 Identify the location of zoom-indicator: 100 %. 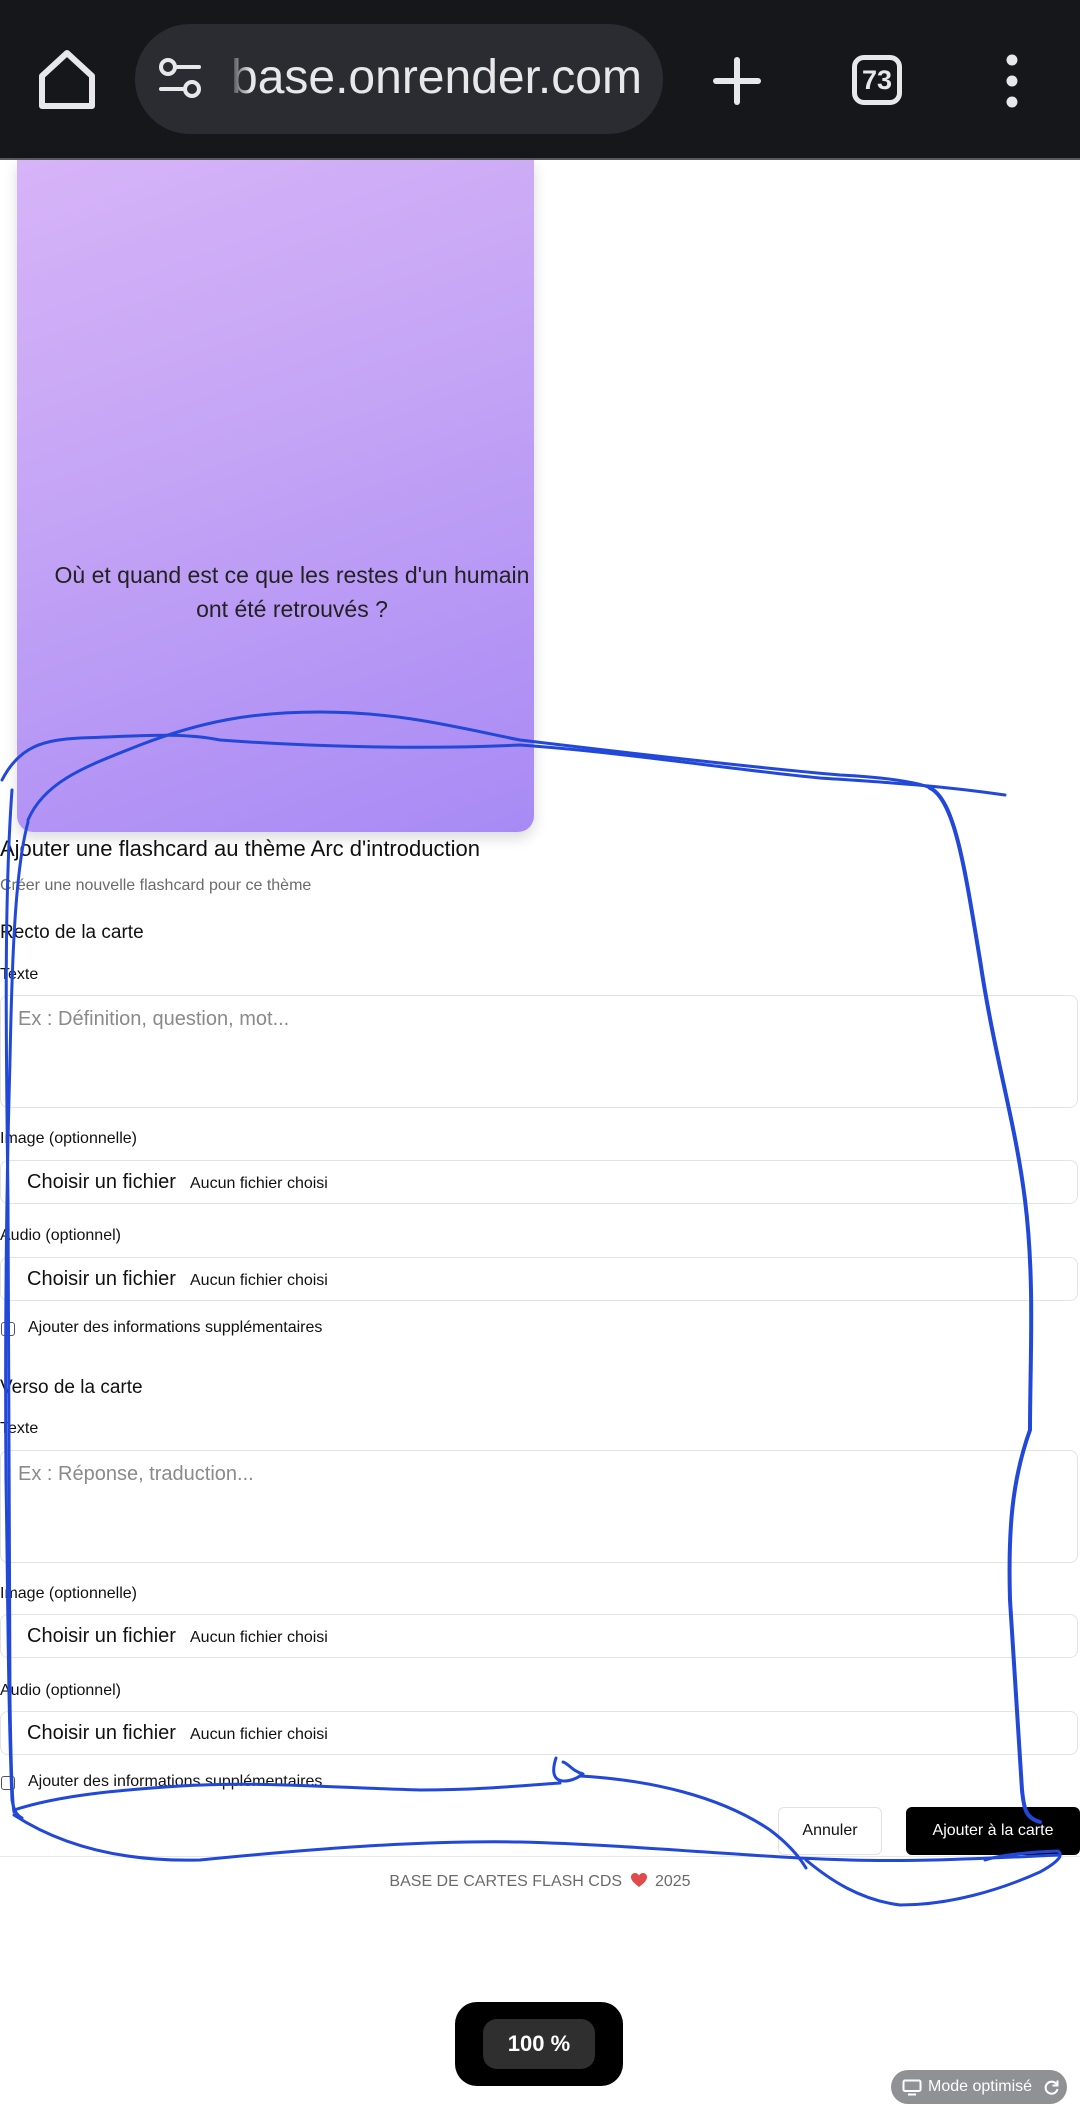
(539, 2044).